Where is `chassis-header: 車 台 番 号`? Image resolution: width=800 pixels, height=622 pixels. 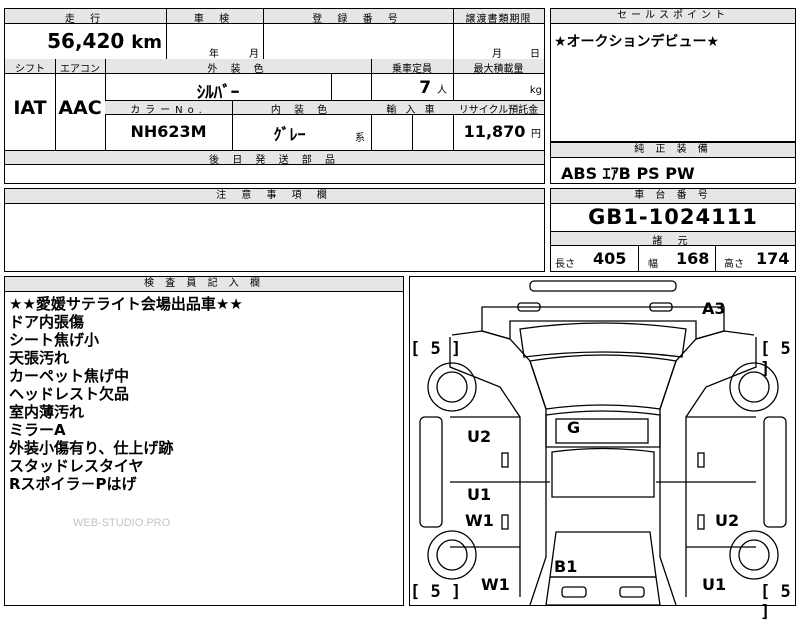
chassis-header: 車 台 番 号 is located at coordinates (673, 196).